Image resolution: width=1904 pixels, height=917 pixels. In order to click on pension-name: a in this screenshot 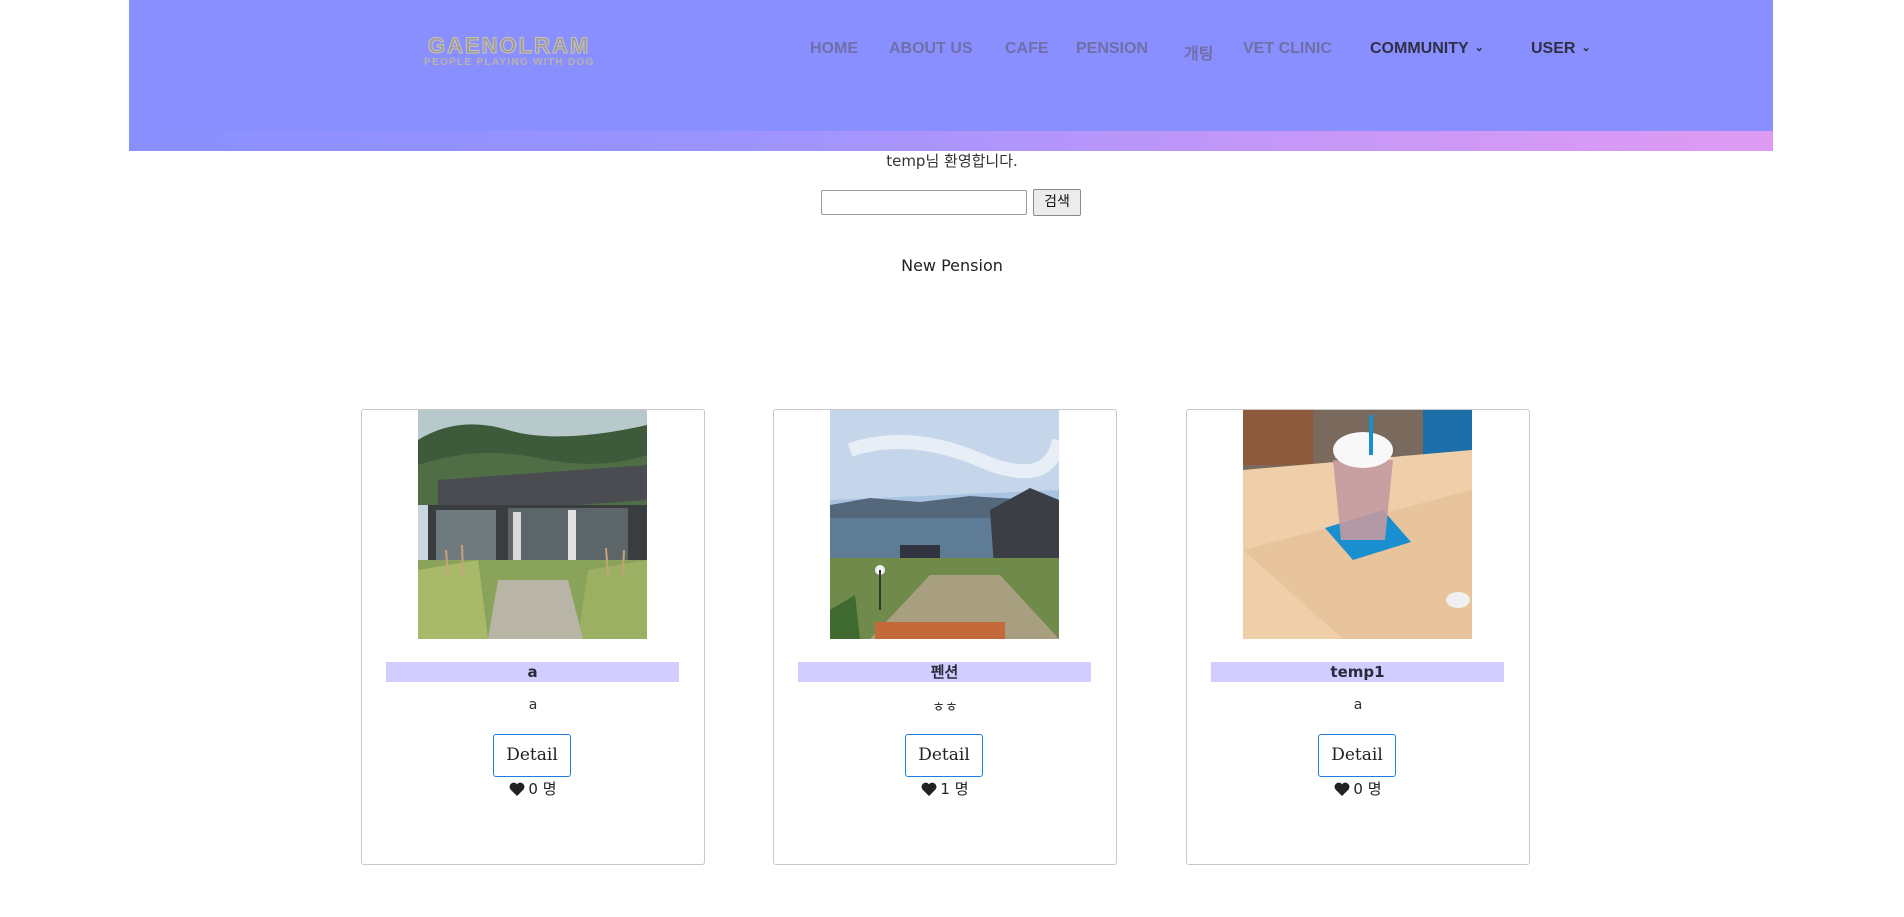, I will do `click(532, 672)`.